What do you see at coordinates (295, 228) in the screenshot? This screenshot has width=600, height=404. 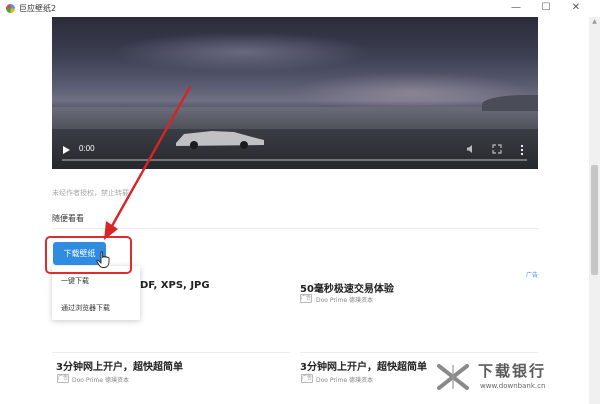 I see `section-divider` at bounding box center [295, 228].